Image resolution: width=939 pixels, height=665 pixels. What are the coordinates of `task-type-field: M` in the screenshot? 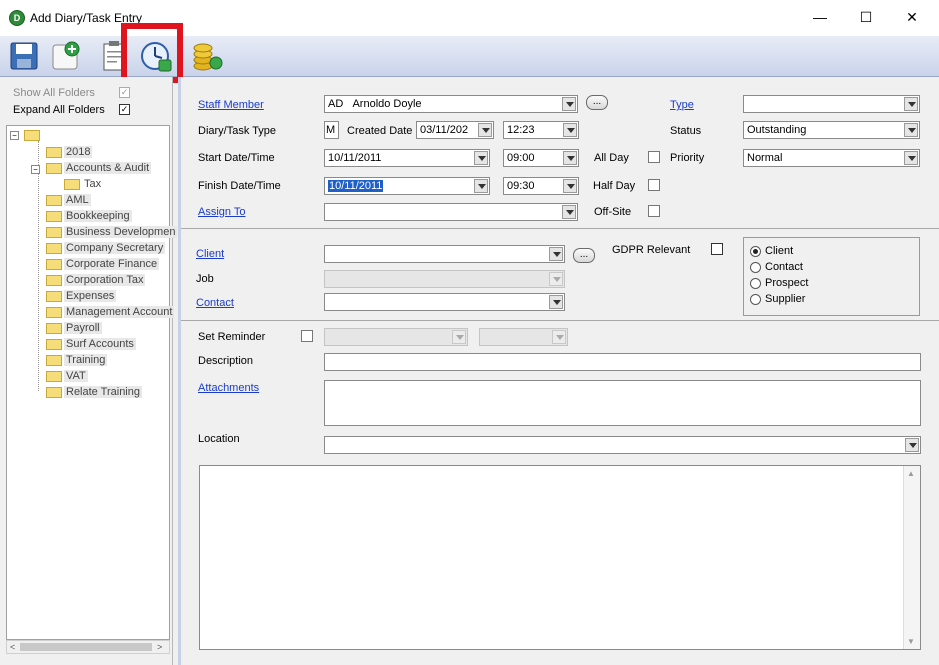 It's located at (331, 130).